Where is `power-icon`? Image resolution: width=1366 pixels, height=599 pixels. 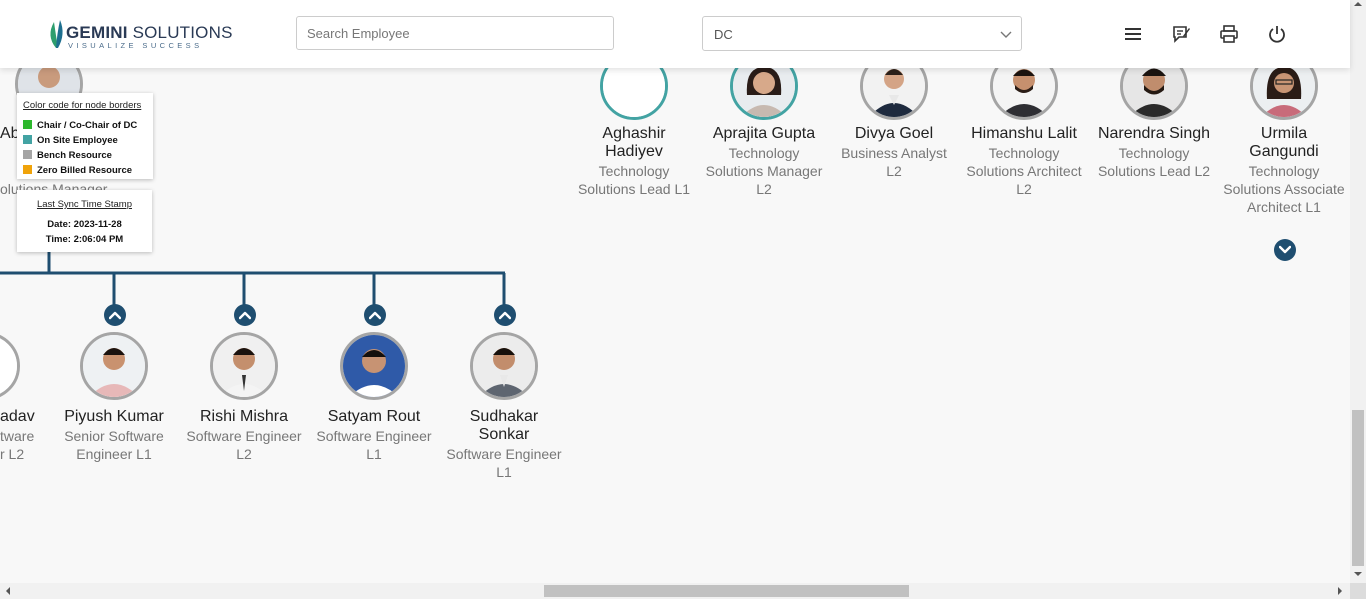 power-icon is located at coordinates (1277, 34).